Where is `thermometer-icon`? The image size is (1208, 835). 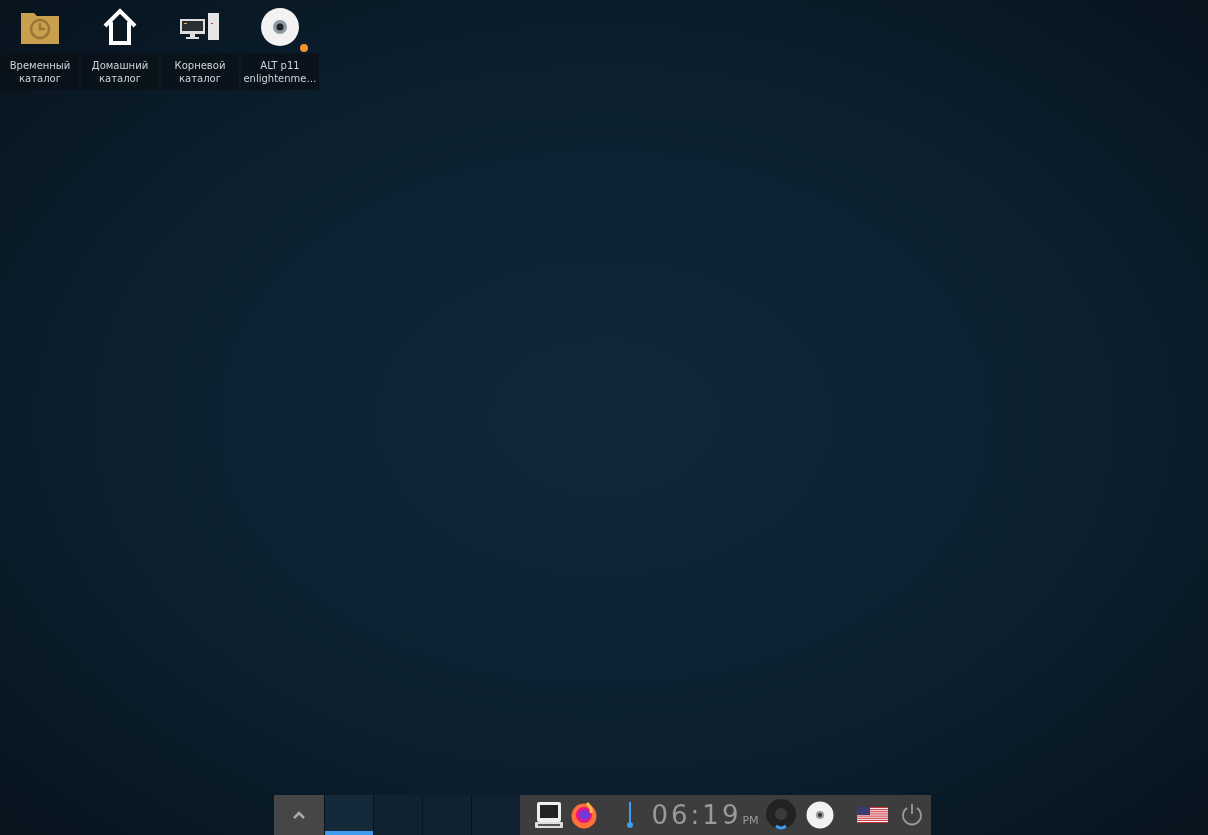
thermometer-icon is located at coordinates (629, 815).